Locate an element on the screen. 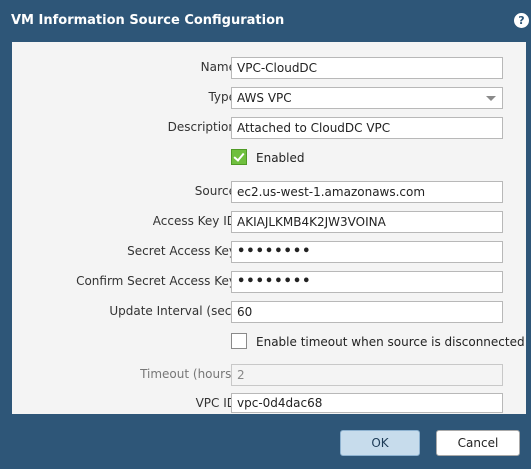 This screenshot has height=469, width=531. cancel-button: Cancel is located at coordinates (478, 443).